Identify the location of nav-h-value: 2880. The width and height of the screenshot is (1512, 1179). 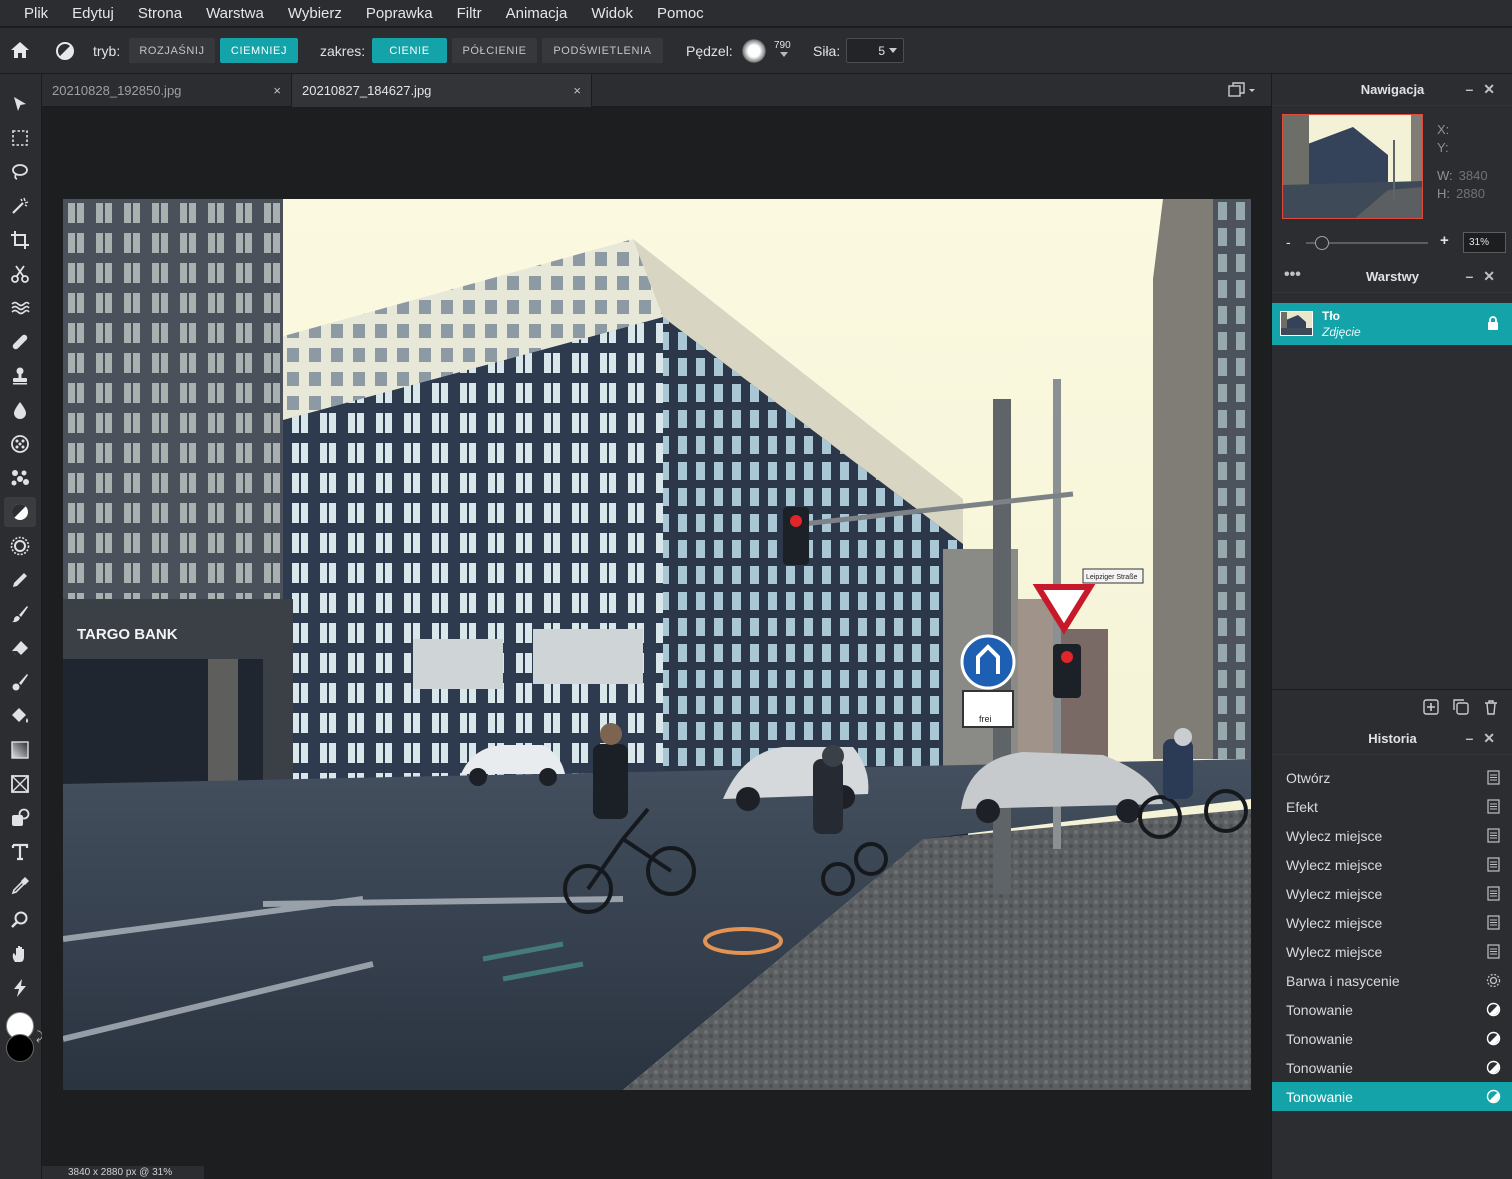
(1470, 193).